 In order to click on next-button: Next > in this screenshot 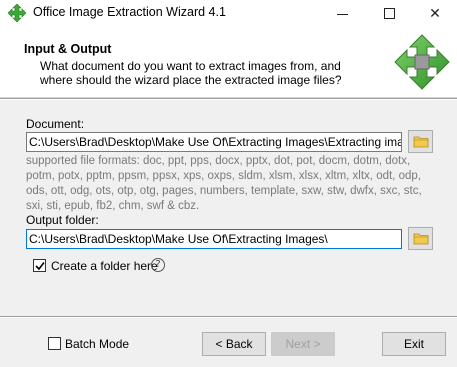, I will do `click(303, 344)`.